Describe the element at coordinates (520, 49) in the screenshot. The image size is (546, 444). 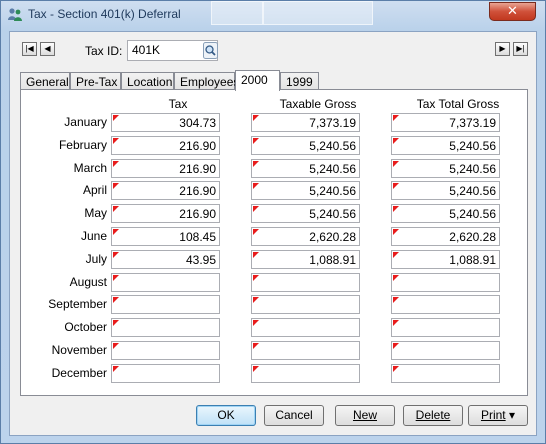
I see `last-record-icon: ▶|` at that location.